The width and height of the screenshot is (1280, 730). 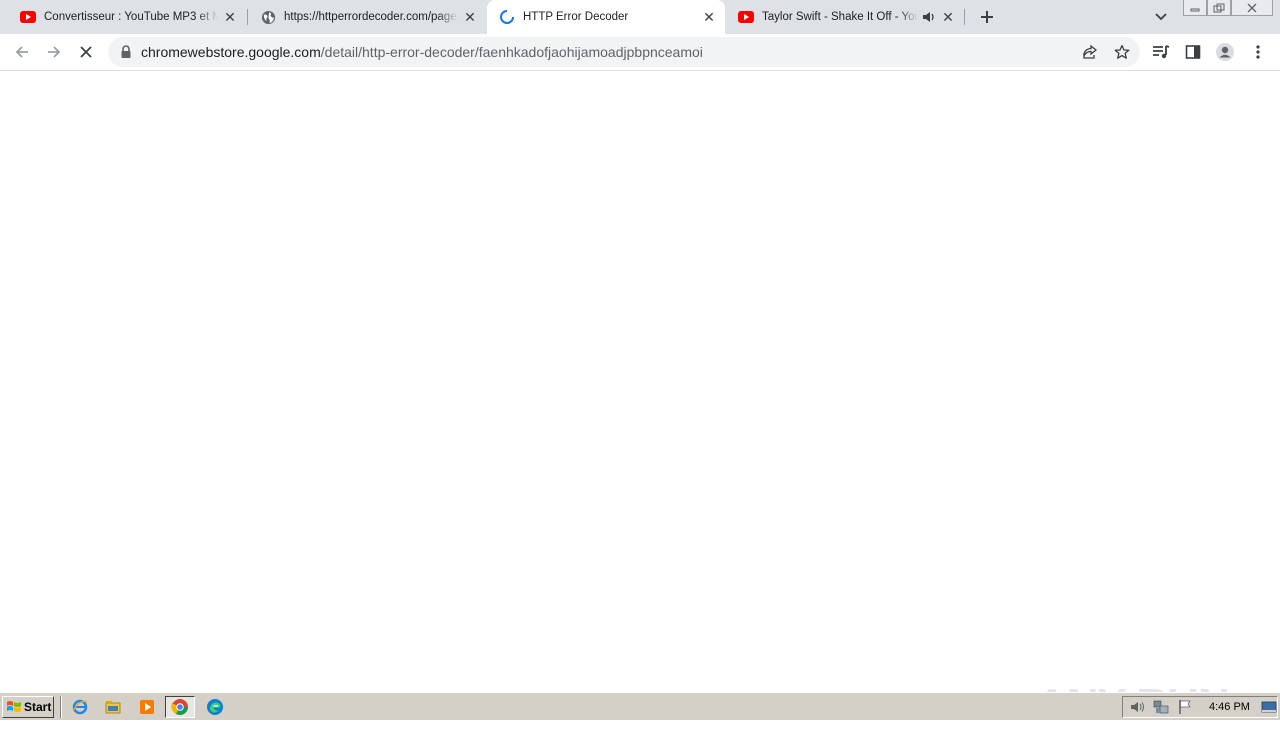 I want to click on arrow-left-icon, so click(x=21, y=52).